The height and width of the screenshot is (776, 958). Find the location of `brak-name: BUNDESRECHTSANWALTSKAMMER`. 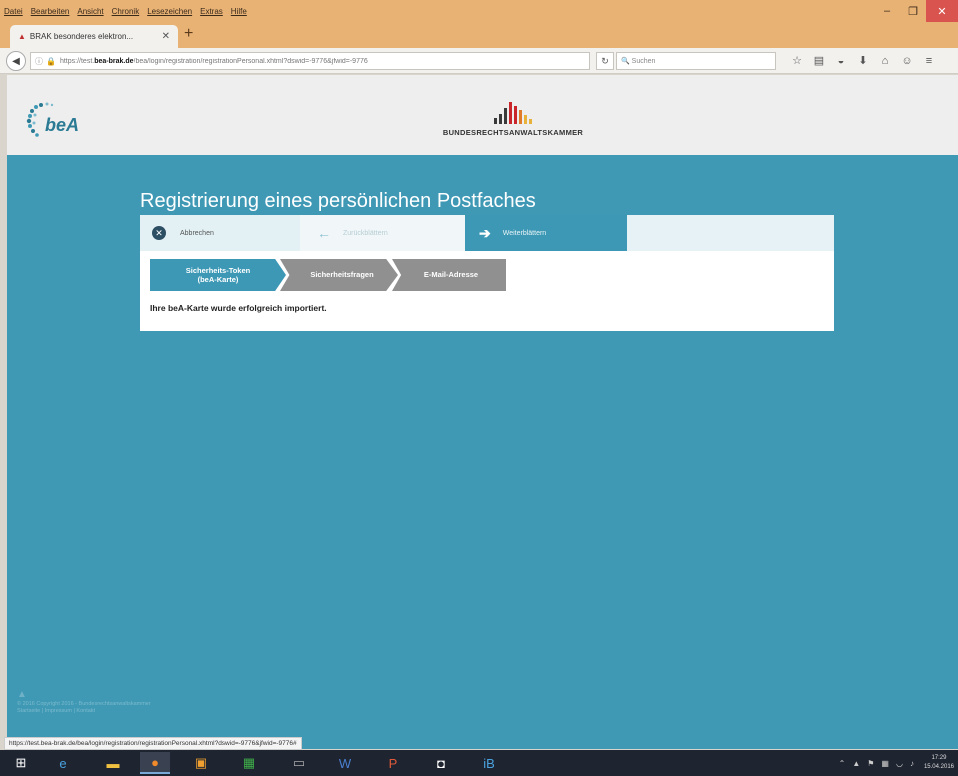

brak-name: BUNDESRECHTSANWALTSKAMMER is located at coordinates (513, 132).